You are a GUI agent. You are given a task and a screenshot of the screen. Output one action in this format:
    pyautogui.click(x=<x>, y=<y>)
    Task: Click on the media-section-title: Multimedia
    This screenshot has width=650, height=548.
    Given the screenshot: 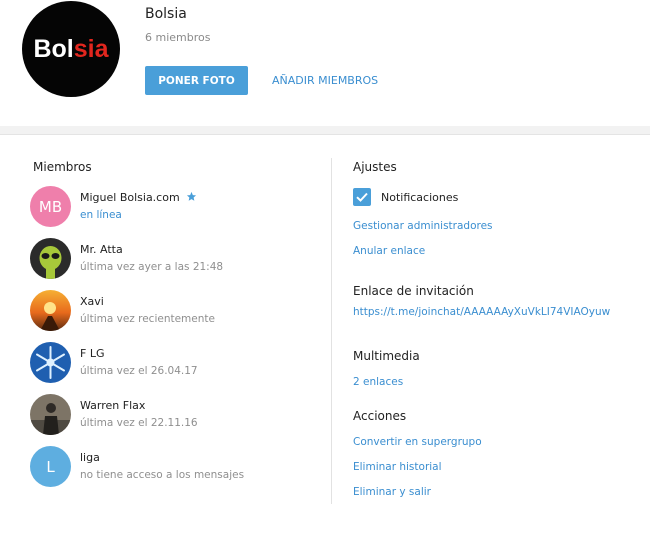 What is the action you would take?
    pyautogui.click(x=386, y=356)
    